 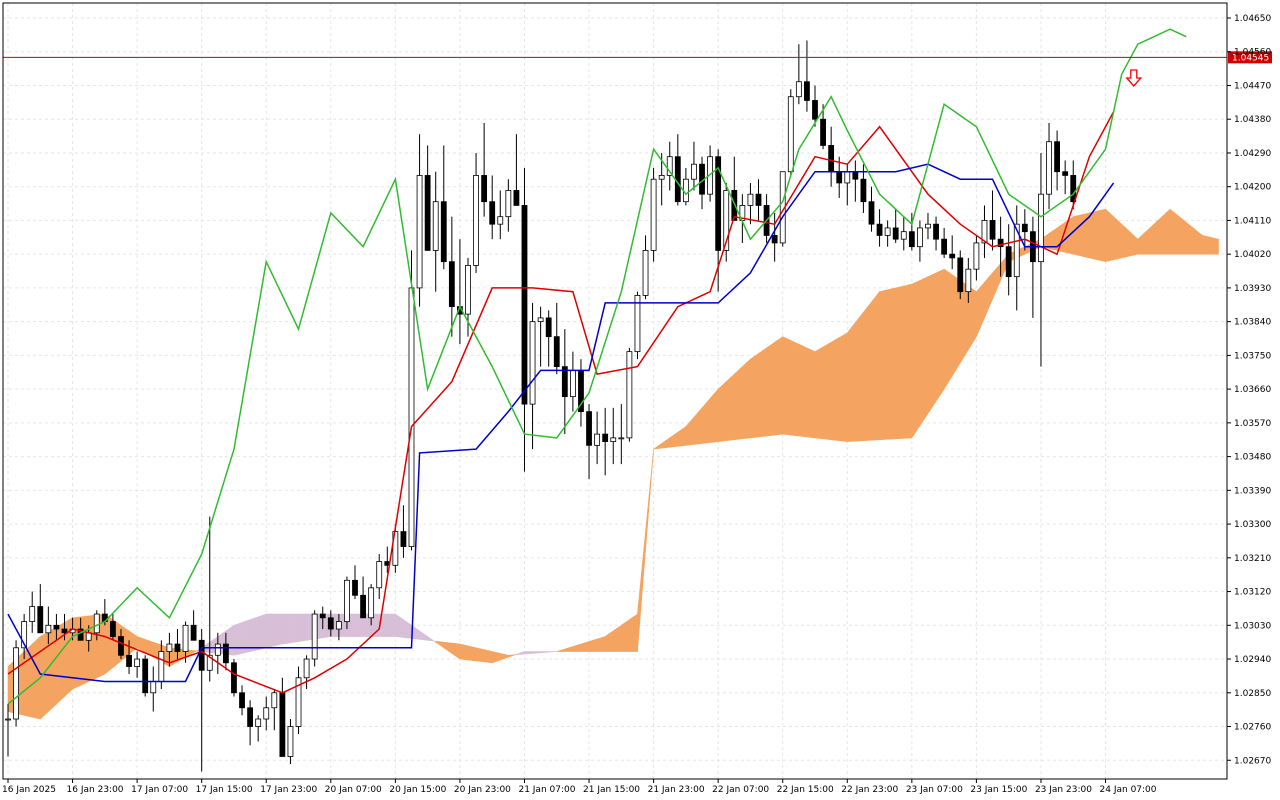 I want to click on y-tick-label: 1.03480, so click(x=1252, y=458).